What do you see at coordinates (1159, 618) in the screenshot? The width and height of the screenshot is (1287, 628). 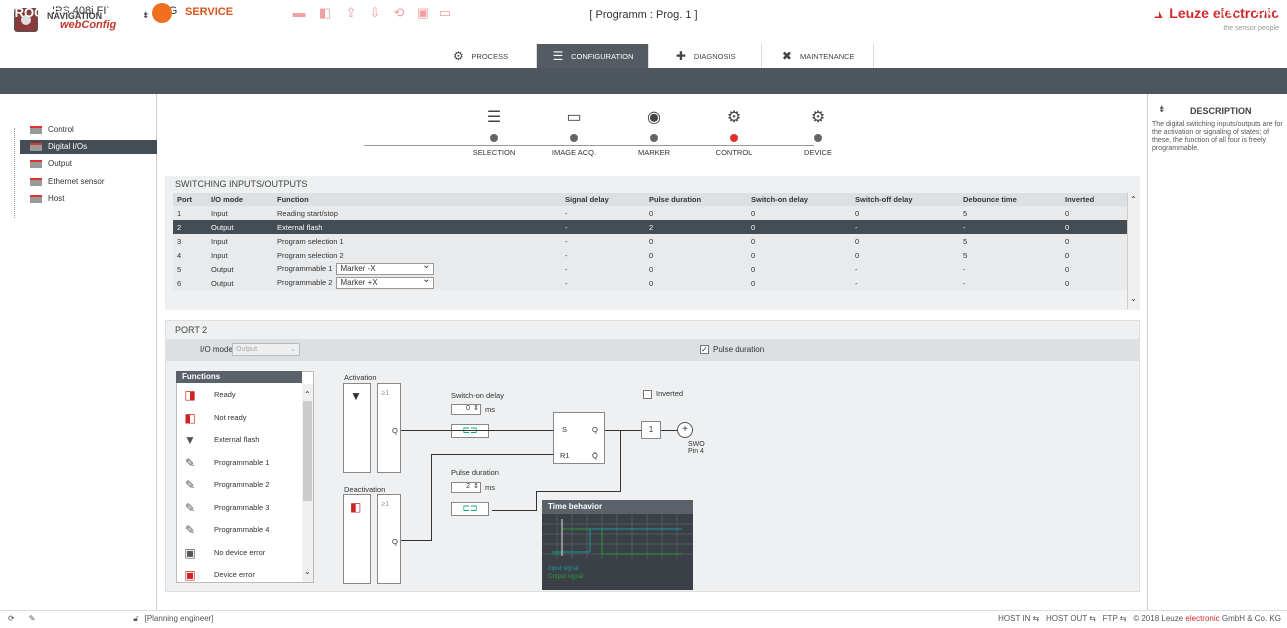 I see `copyright: © 2018 Leuze` at bounding box center [1159, 618].